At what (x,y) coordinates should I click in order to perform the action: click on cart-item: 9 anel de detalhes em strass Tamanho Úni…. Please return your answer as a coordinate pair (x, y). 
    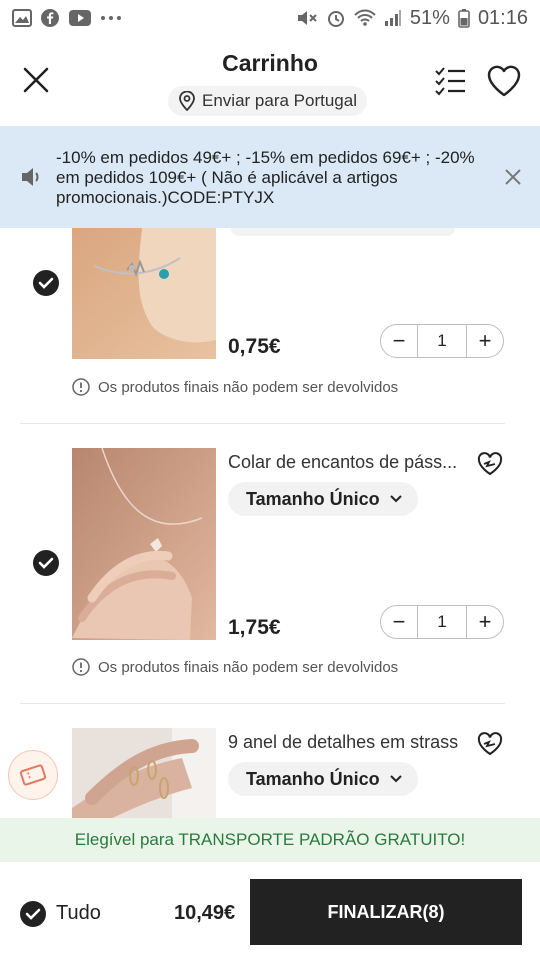
    Looking at the image, I should click on (269, 761).